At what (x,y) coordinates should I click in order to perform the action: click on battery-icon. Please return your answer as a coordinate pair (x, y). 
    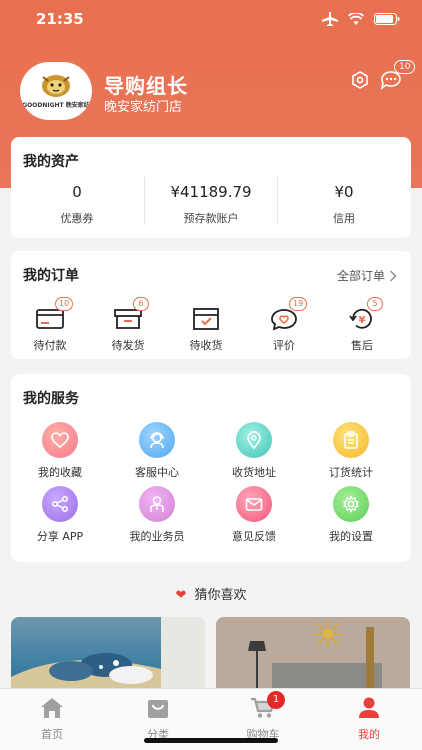
    Looking at the image, I should click on (387, 19).